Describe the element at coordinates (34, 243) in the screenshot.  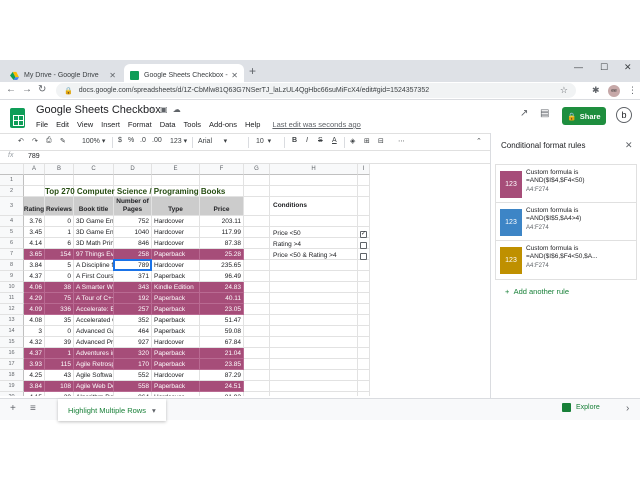
I see `table-cell-rating: 4.14` at that location.